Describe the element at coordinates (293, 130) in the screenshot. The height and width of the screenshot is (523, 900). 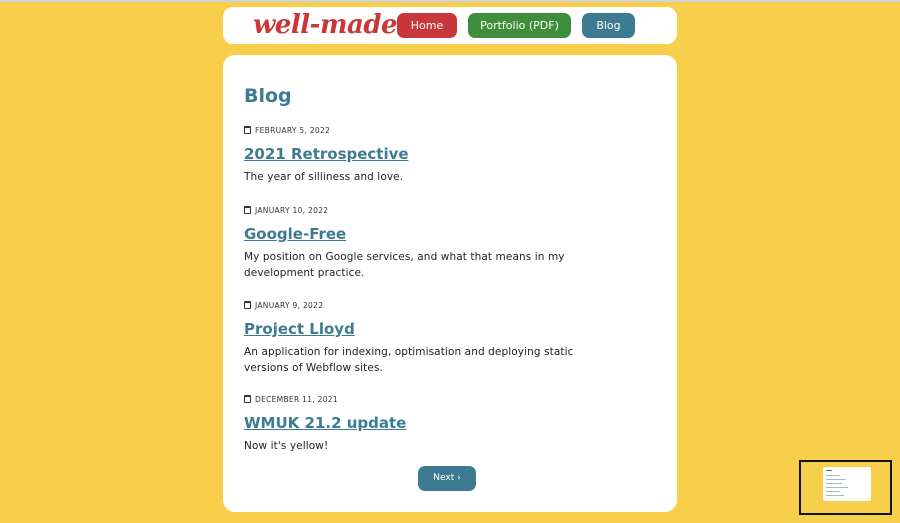
I see `post-date-text: FEBRUARY 5, 2022` at that location.